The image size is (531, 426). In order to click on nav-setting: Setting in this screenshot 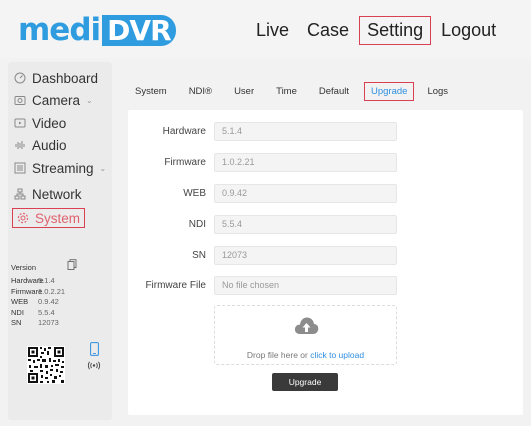, I will do `click(395, 30)`.